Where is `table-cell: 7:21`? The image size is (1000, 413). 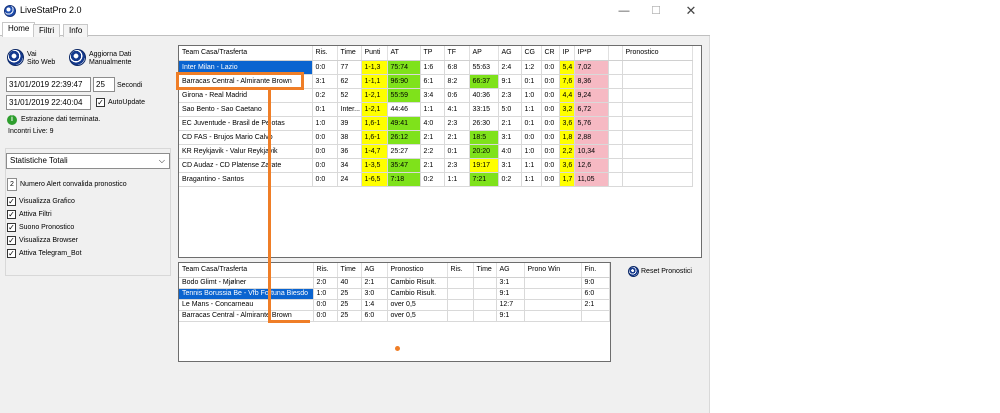 table-cell: 7:21 is located at coordinates (484, 179).